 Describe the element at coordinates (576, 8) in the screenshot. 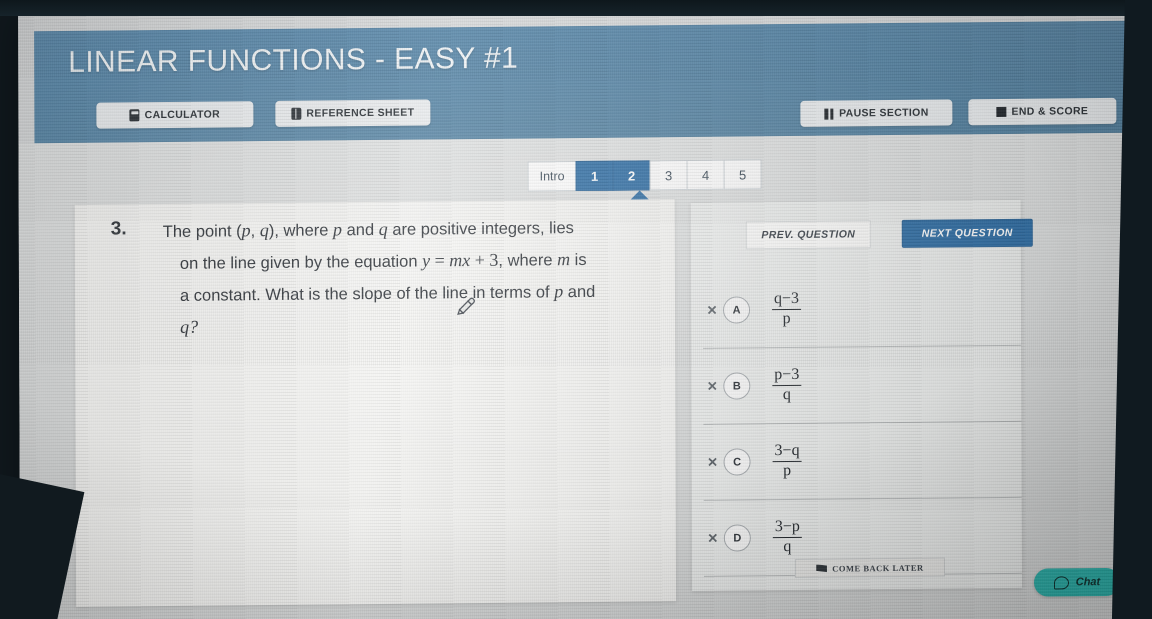

I see `screen-bezel-top` at that location.